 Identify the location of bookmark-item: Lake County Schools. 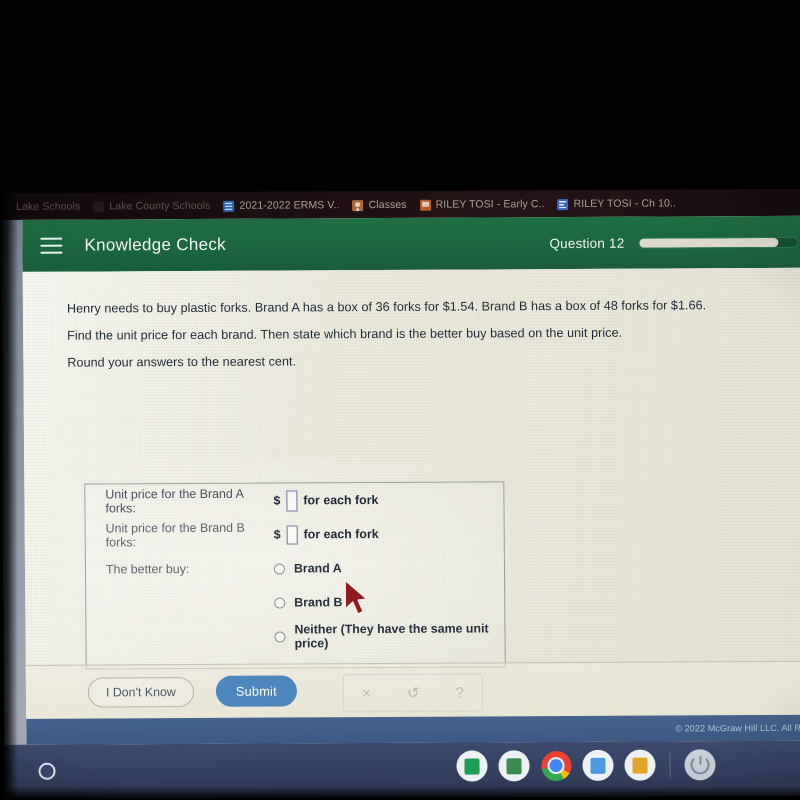
(152, 206).